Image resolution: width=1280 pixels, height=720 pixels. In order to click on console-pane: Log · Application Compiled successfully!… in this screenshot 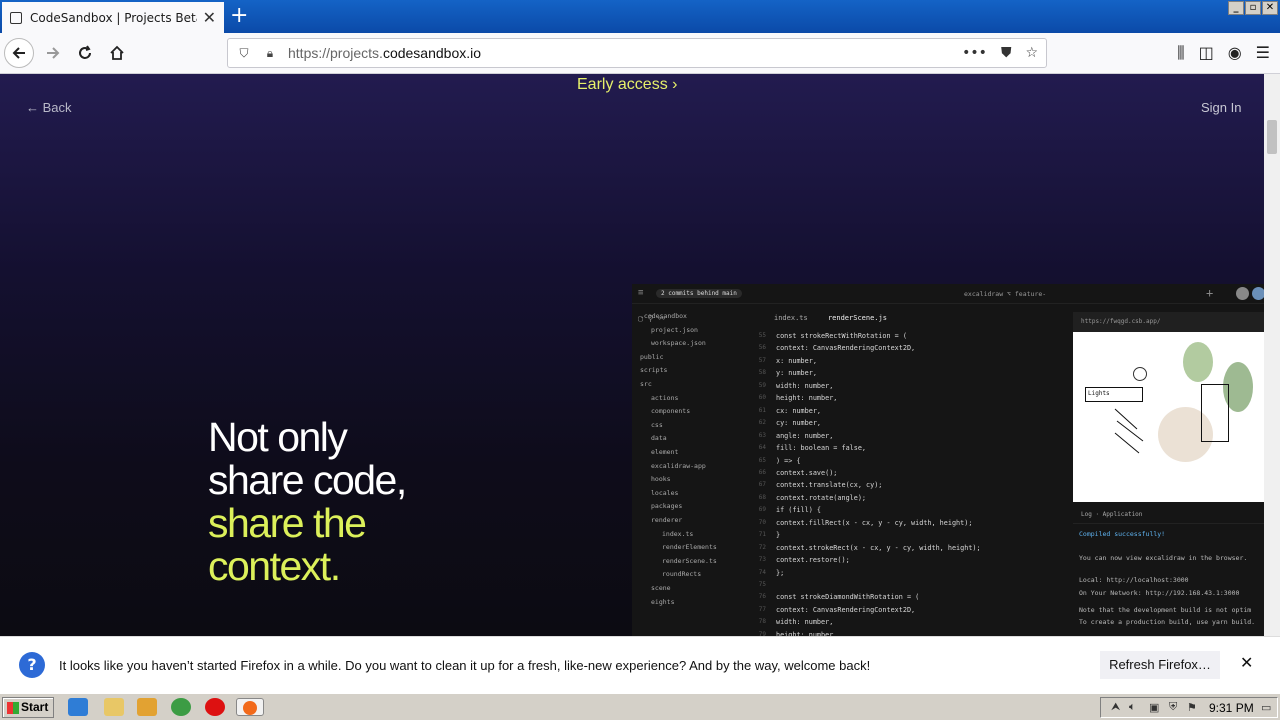, I will do `click(1168, 571)`.